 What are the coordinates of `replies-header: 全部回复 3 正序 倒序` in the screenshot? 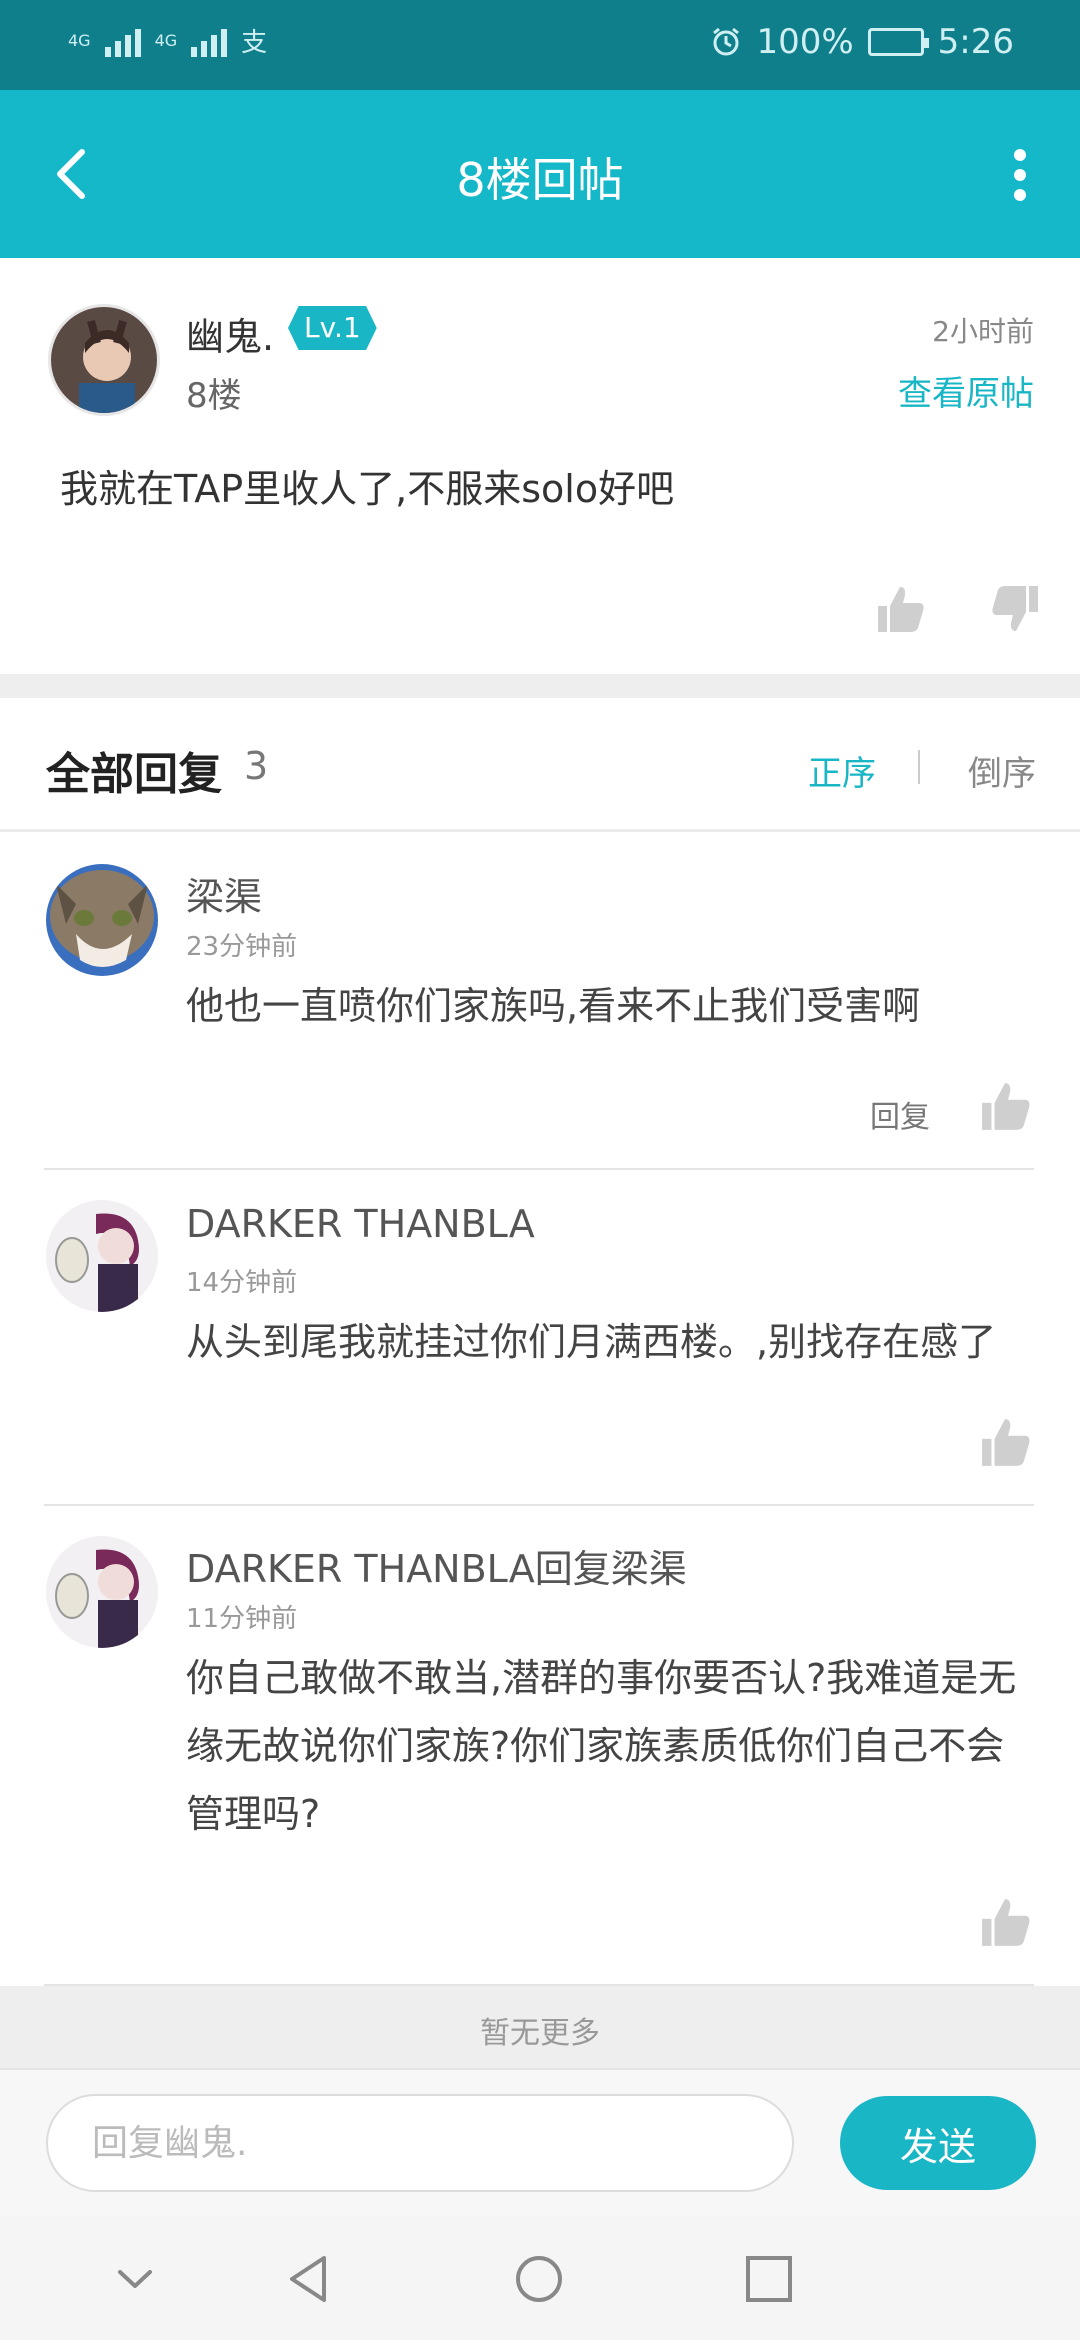 It's located at (540, 765).